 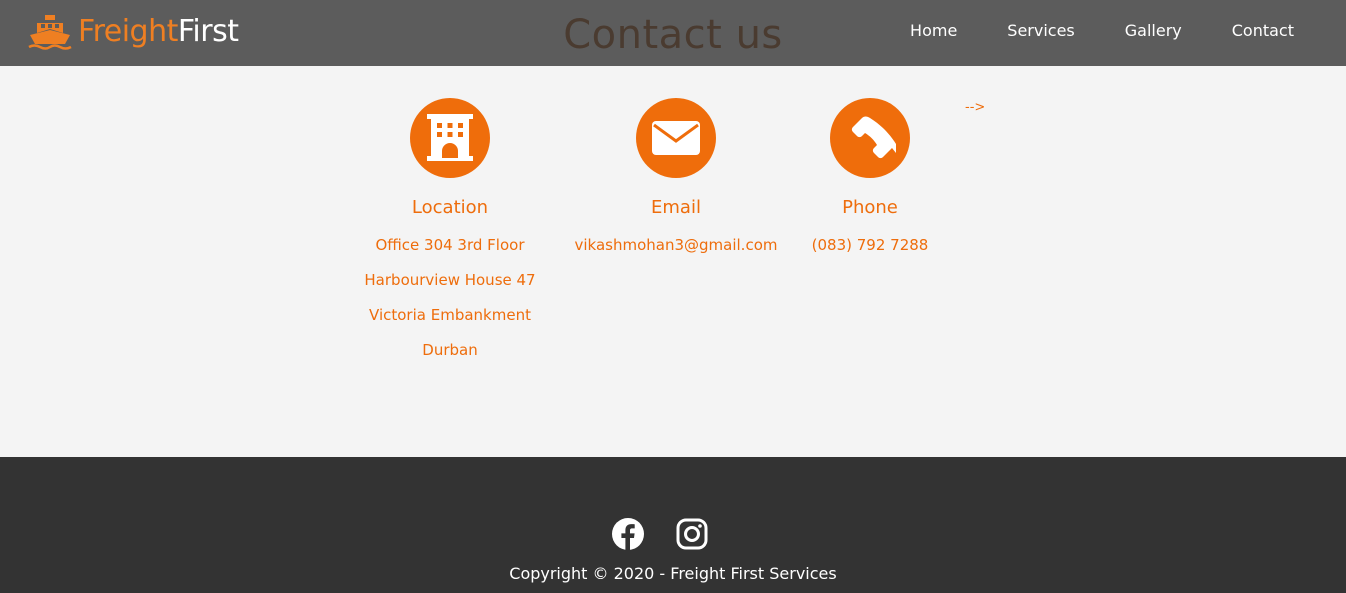 What do you see at coordinates (450, 245) in the screenshot?
I see `address-line: Office 304 3rd Floor` at bounding box center [450, 245].